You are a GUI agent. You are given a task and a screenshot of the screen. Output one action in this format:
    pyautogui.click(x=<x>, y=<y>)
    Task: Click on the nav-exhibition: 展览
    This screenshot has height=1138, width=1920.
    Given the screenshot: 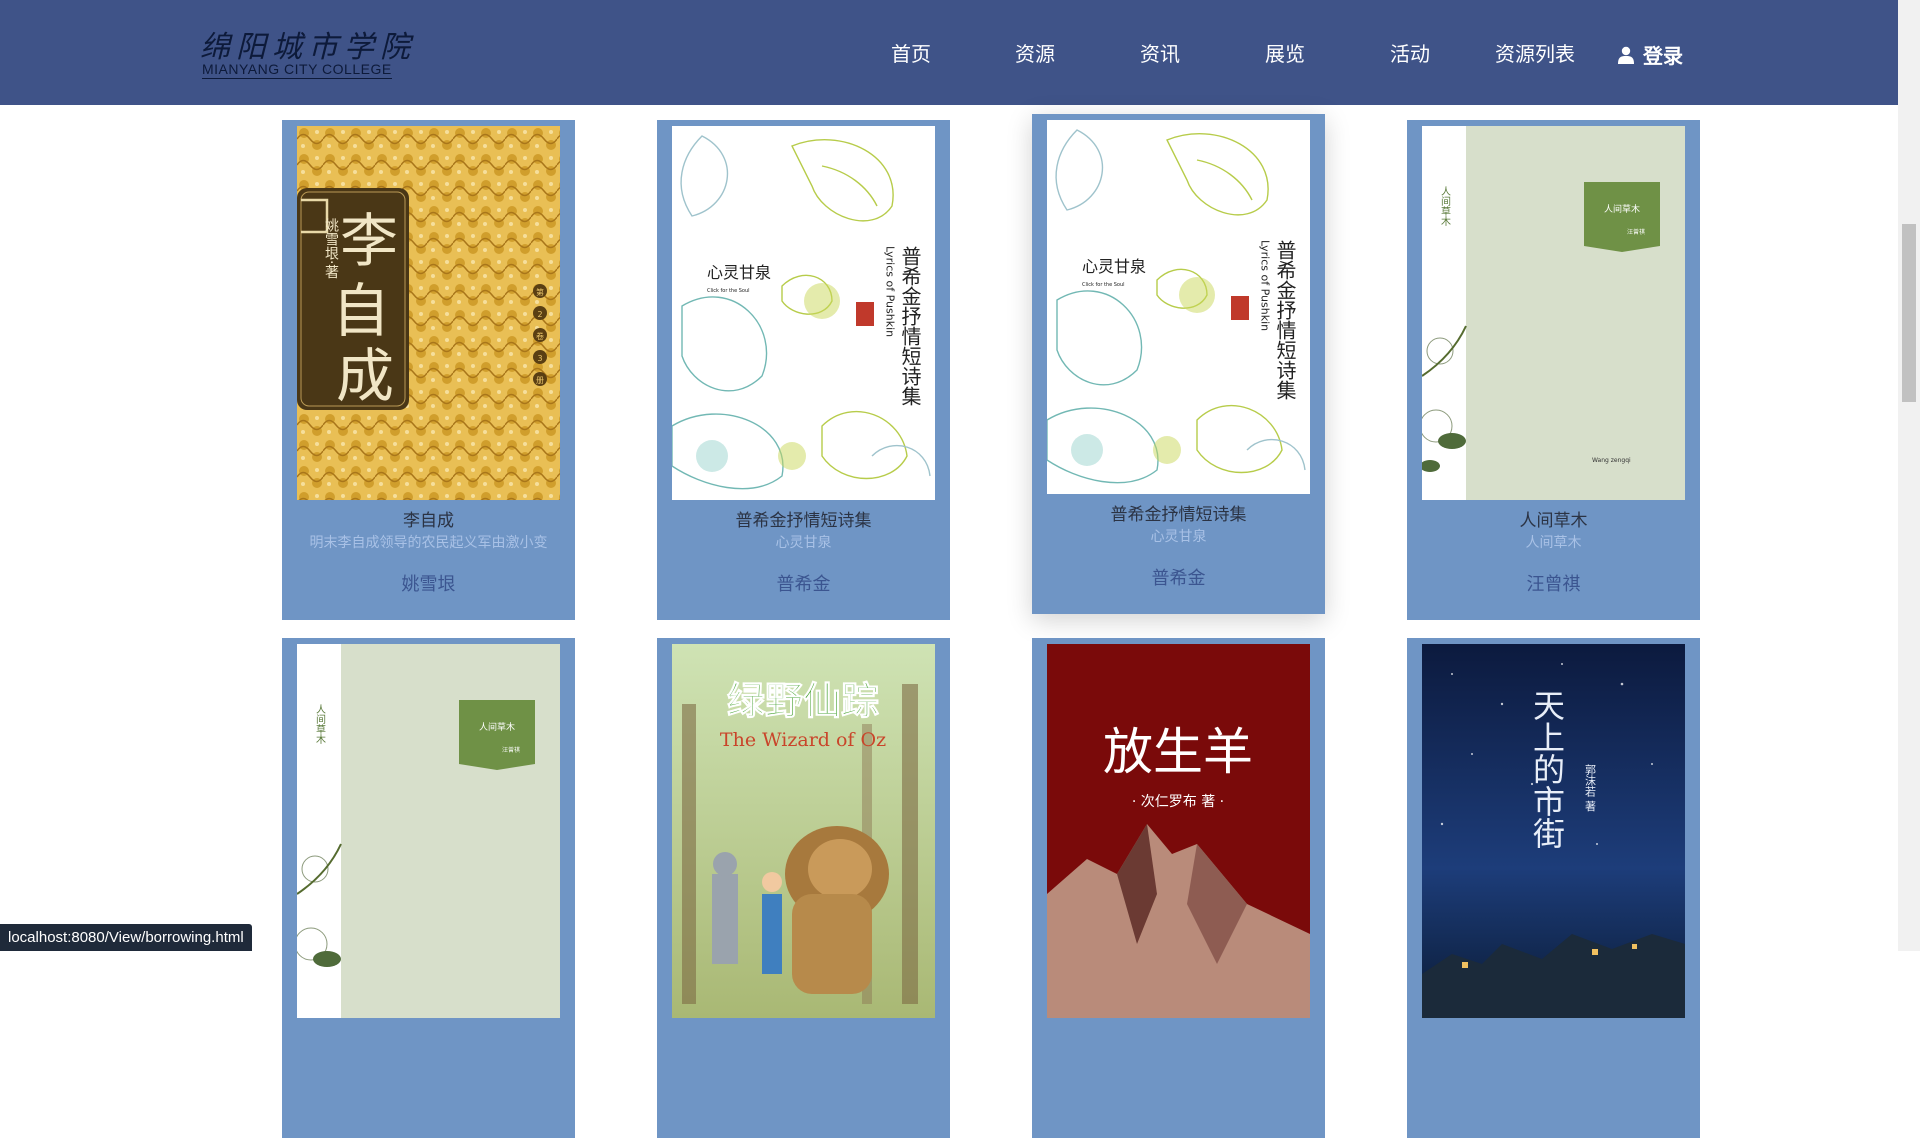 What is the action you would take?
    pyautogui.click(x=1285, y=52)
    